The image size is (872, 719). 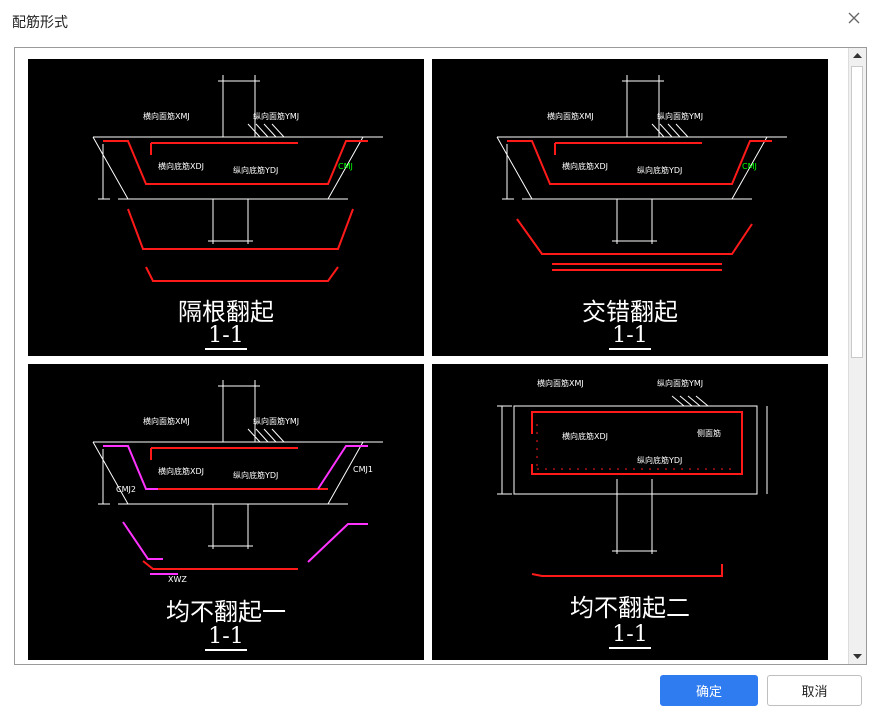 I want to click on cancel-button: 取消, so click(x=814, y=690).